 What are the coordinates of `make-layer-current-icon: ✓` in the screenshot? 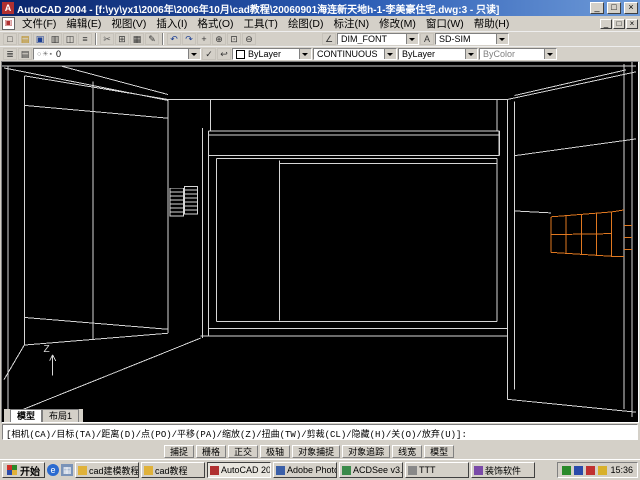 It's located at (209, 54).